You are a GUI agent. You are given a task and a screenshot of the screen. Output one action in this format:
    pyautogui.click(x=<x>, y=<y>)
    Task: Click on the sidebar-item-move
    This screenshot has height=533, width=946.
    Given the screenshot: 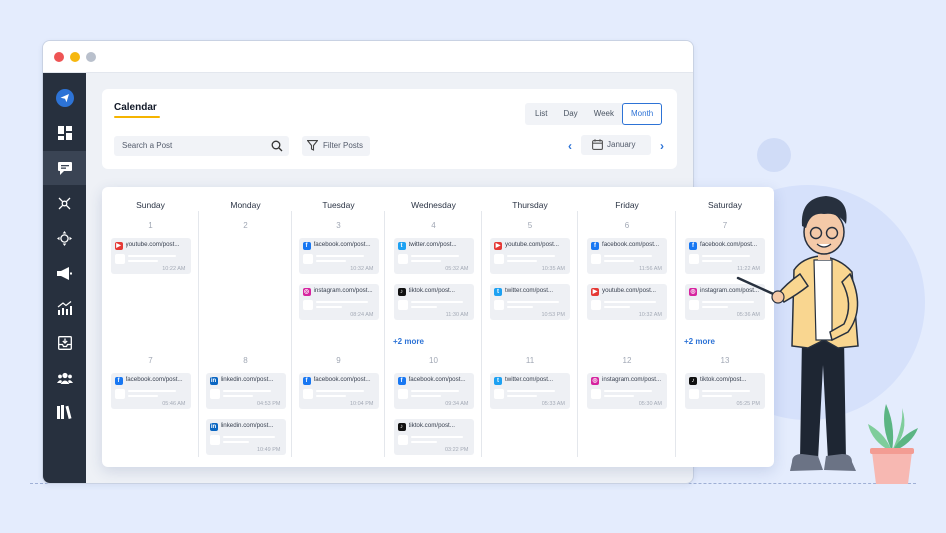 What is the action you would take?
    pyautogui.click(x=64, y=238)
    